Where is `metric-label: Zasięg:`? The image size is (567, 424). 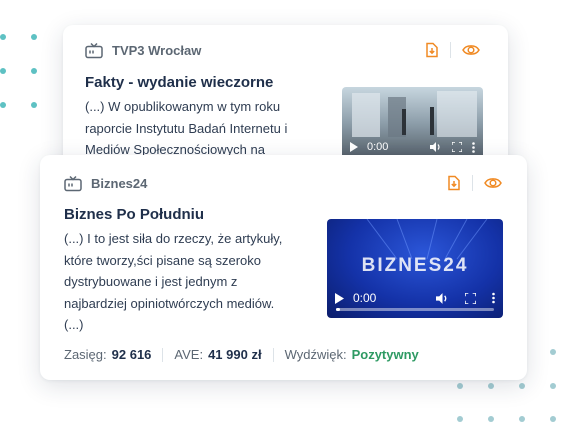
metric-label: Zasięg: is located at coordinates (85, 354).